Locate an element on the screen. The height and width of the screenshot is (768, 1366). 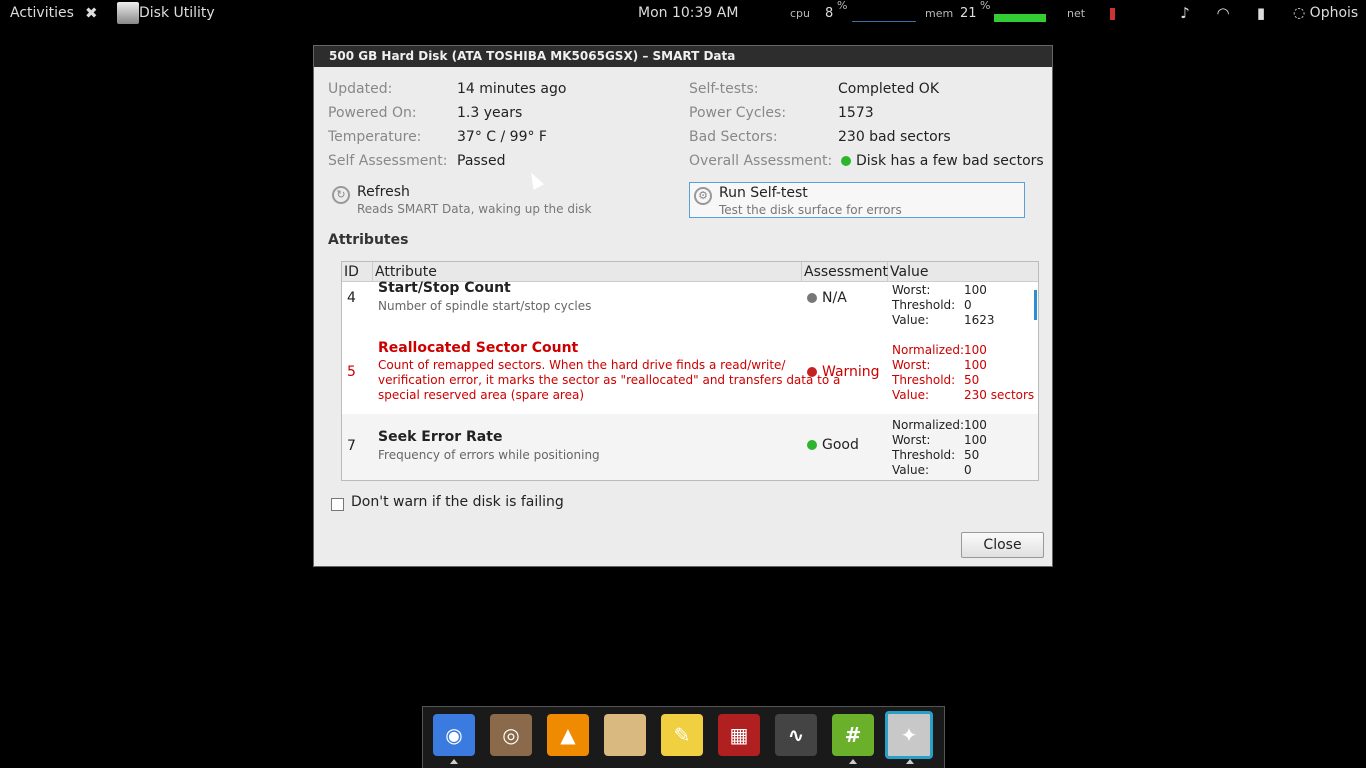
refresh-icon: ↻ is located at coordinates (341, 195).